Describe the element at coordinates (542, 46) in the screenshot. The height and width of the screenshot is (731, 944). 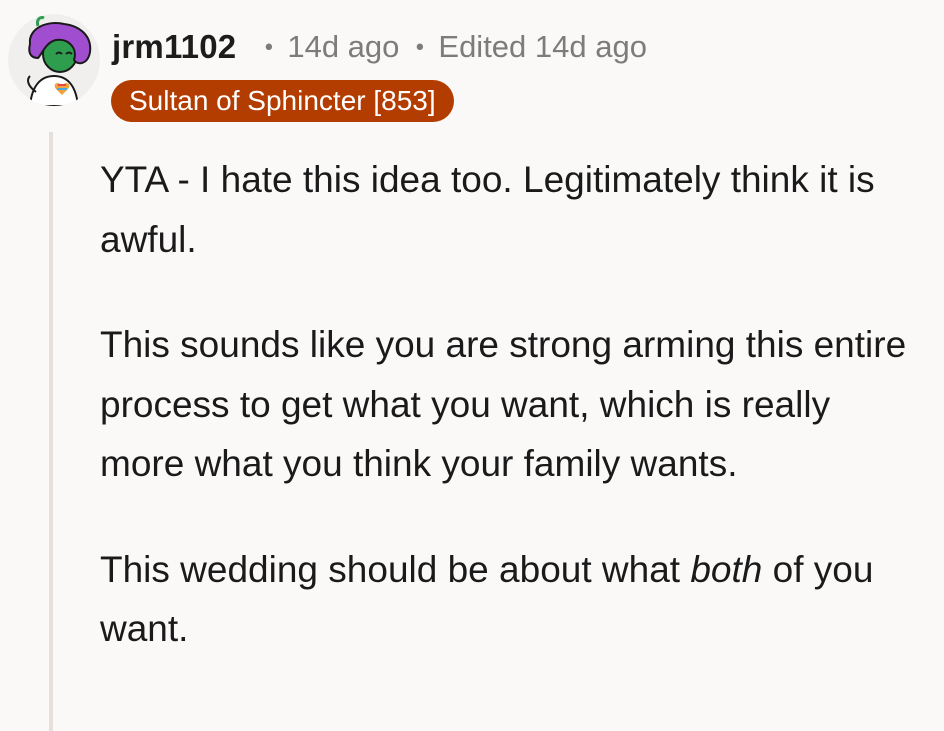
I see `edited-timestamp: Edited 14d ago` at that location.